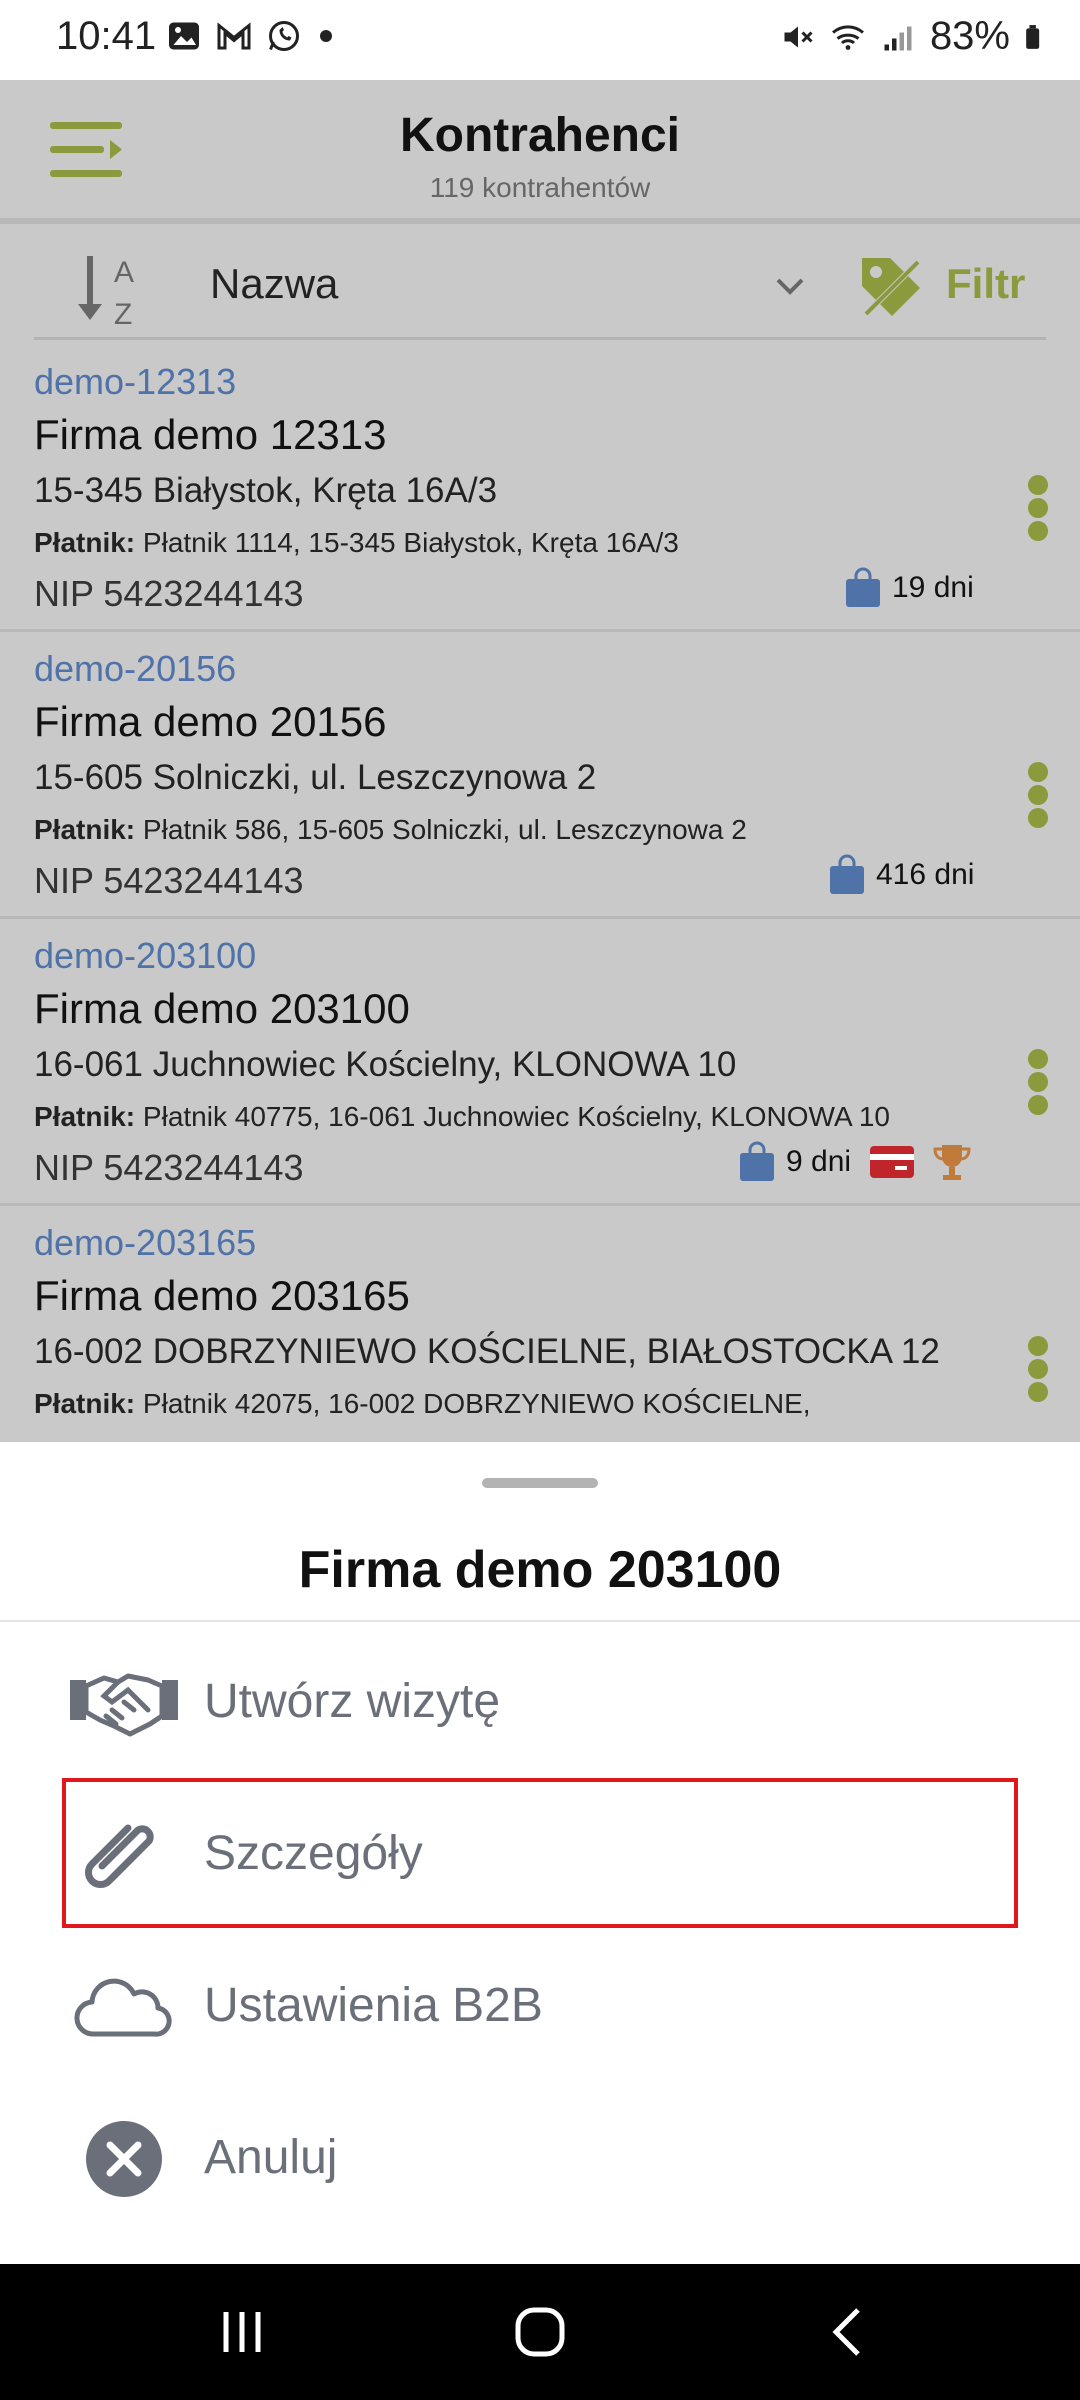  Describe the element at coordinates (540, 1703) in the screenshot. I see `create-visit-button: Utwórz wizytę` at that location.